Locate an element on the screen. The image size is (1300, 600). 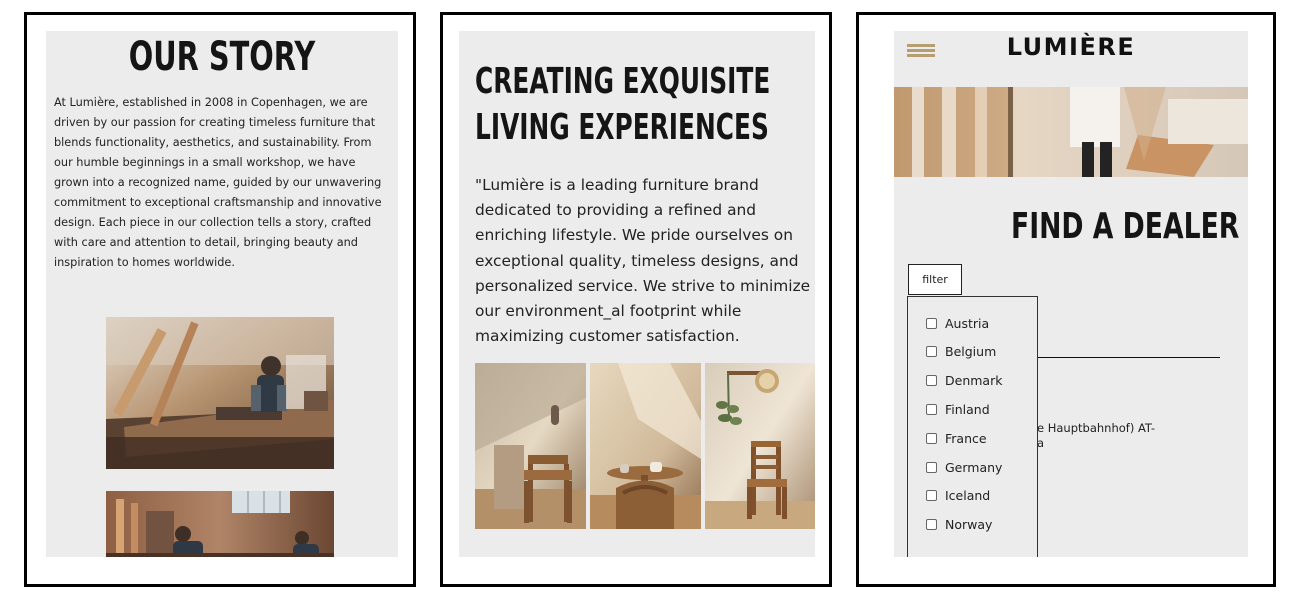
woodworkers-workshop-photo is located at coordinates (220, 524).